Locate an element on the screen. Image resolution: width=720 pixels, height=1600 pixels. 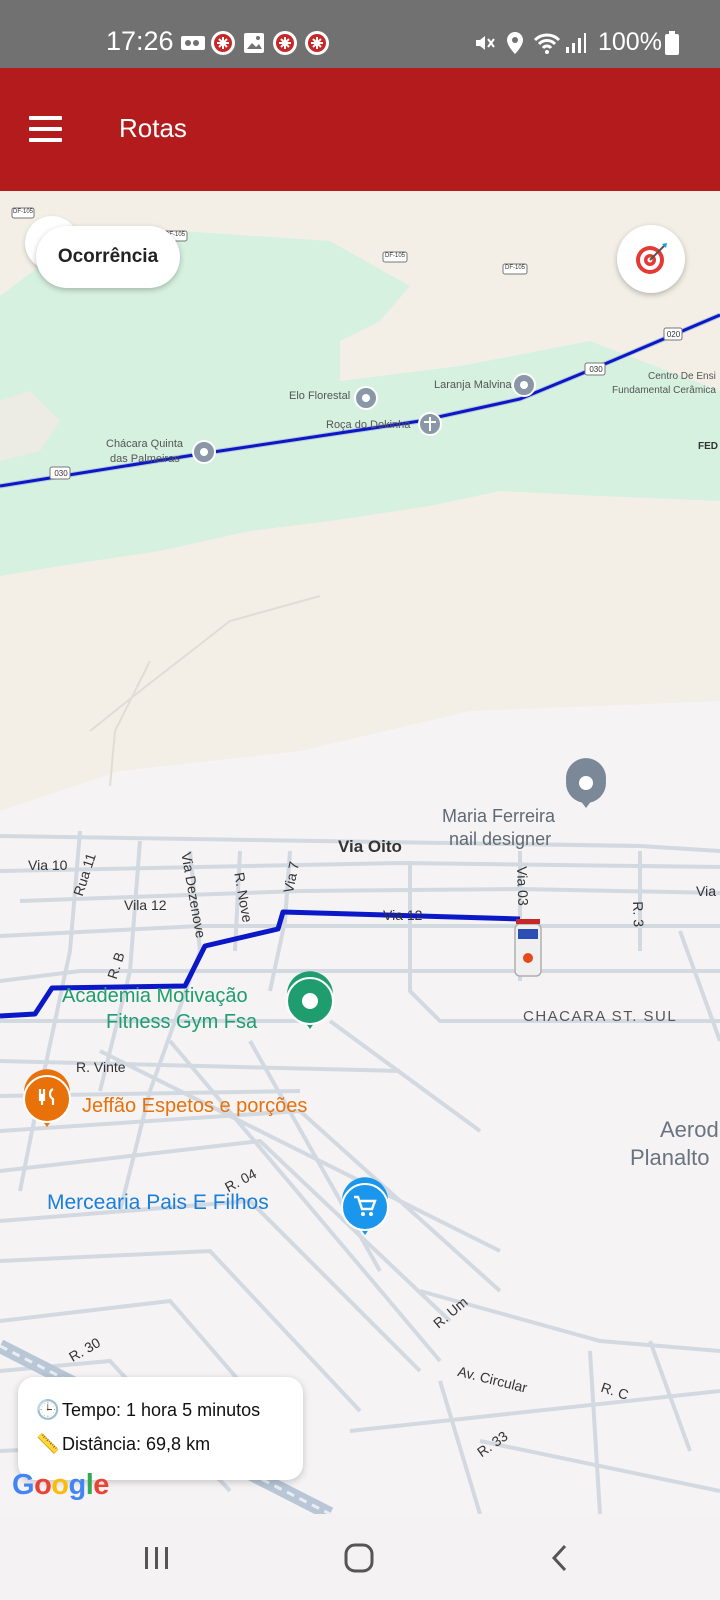
area-label: Planalto is located at coordinates (670, 1157).